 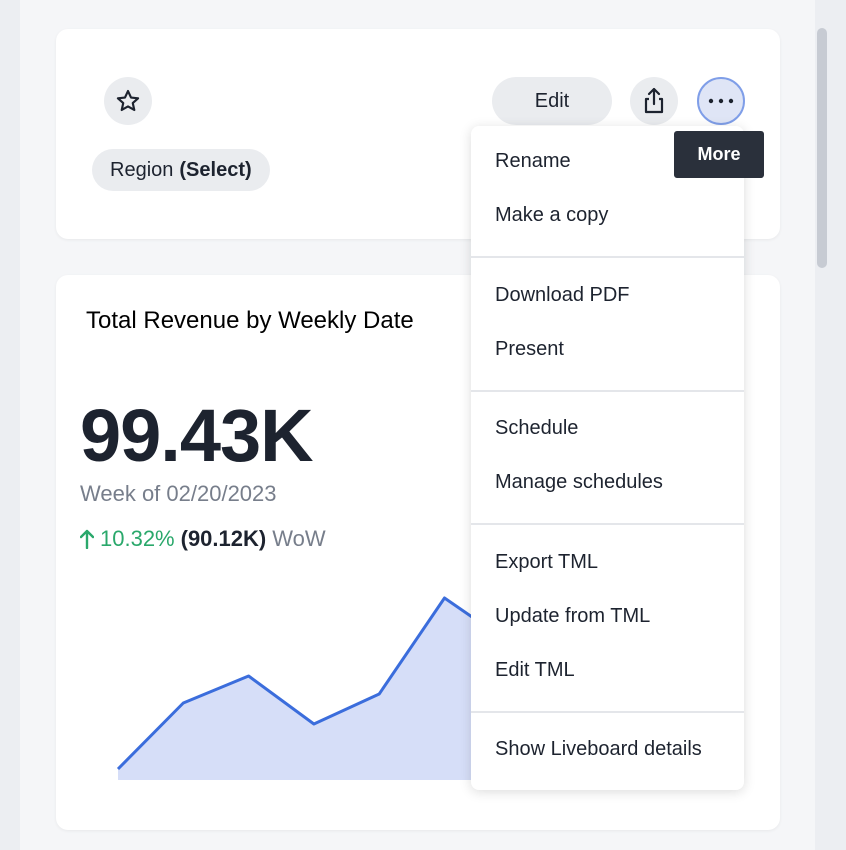 What do you see at coordinates (535, 670) in the screenshot?
I see `menu-item-edit-tml: Edit TML` at bounding box center [535, 670].